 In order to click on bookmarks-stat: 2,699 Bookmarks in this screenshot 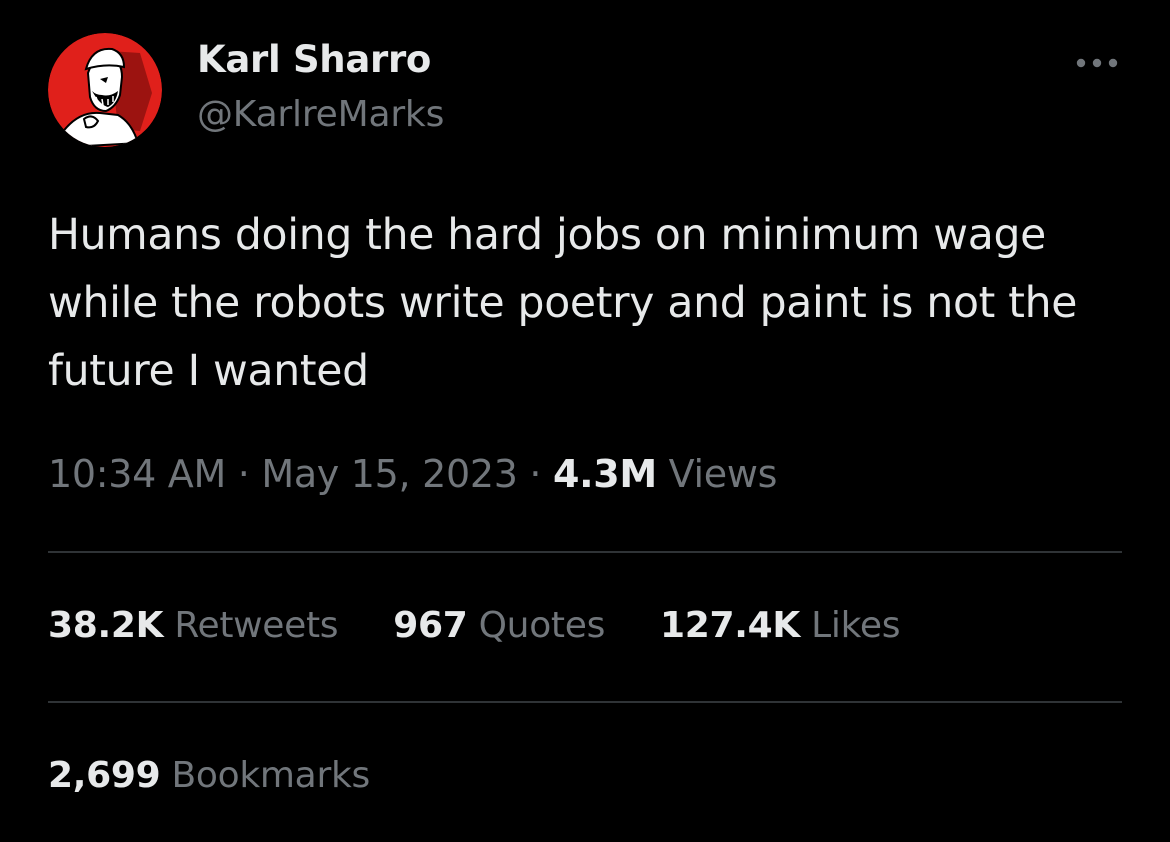, I will do `click(209, 775)`.